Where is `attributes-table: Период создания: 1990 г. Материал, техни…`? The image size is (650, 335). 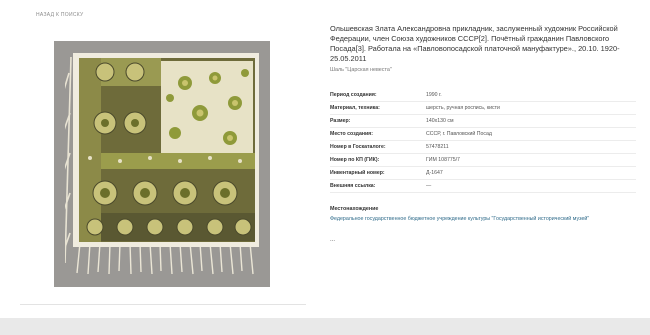
attributes-table: Период создания: 1990 г. Материал, техни… is located at coordinates (483, 141).